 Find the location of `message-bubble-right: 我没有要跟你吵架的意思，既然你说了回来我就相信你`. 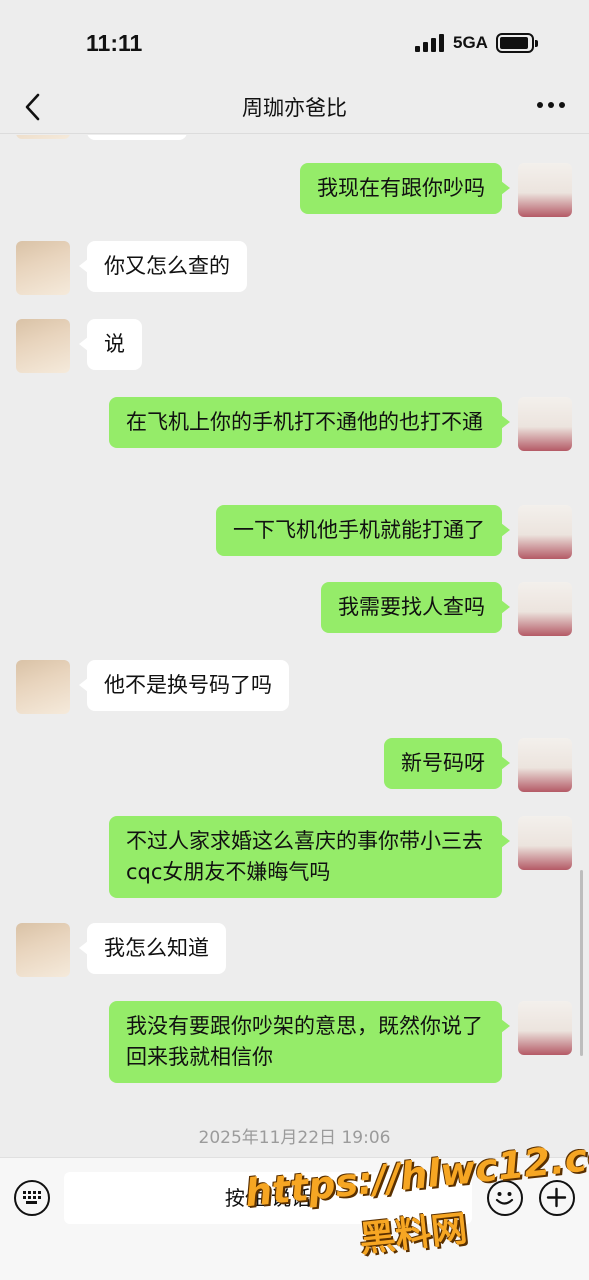

message-bubble-right: 我没有要跟你吵架的意思，既然你说了回来我就相信你 is located at coordinates (309, 1042).